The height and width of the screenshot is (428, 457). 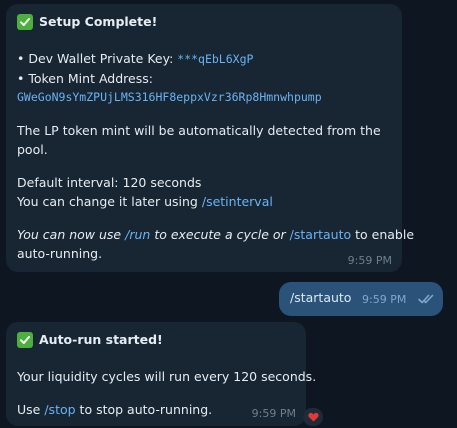 I want to click on autorun-header: Auto-run started!, so click(x=156, y=339).